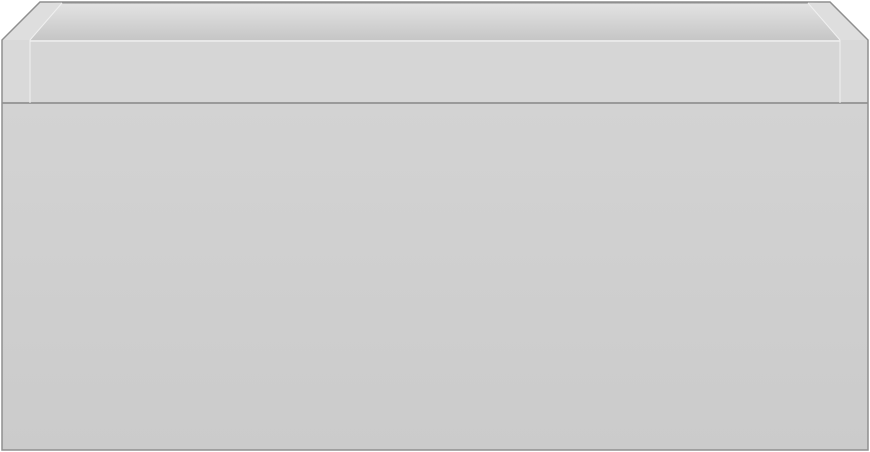  What do you see at coordinates (435, 71) in the screenshot?
I see `tray-front-panel` at bounding box center [435, 71].